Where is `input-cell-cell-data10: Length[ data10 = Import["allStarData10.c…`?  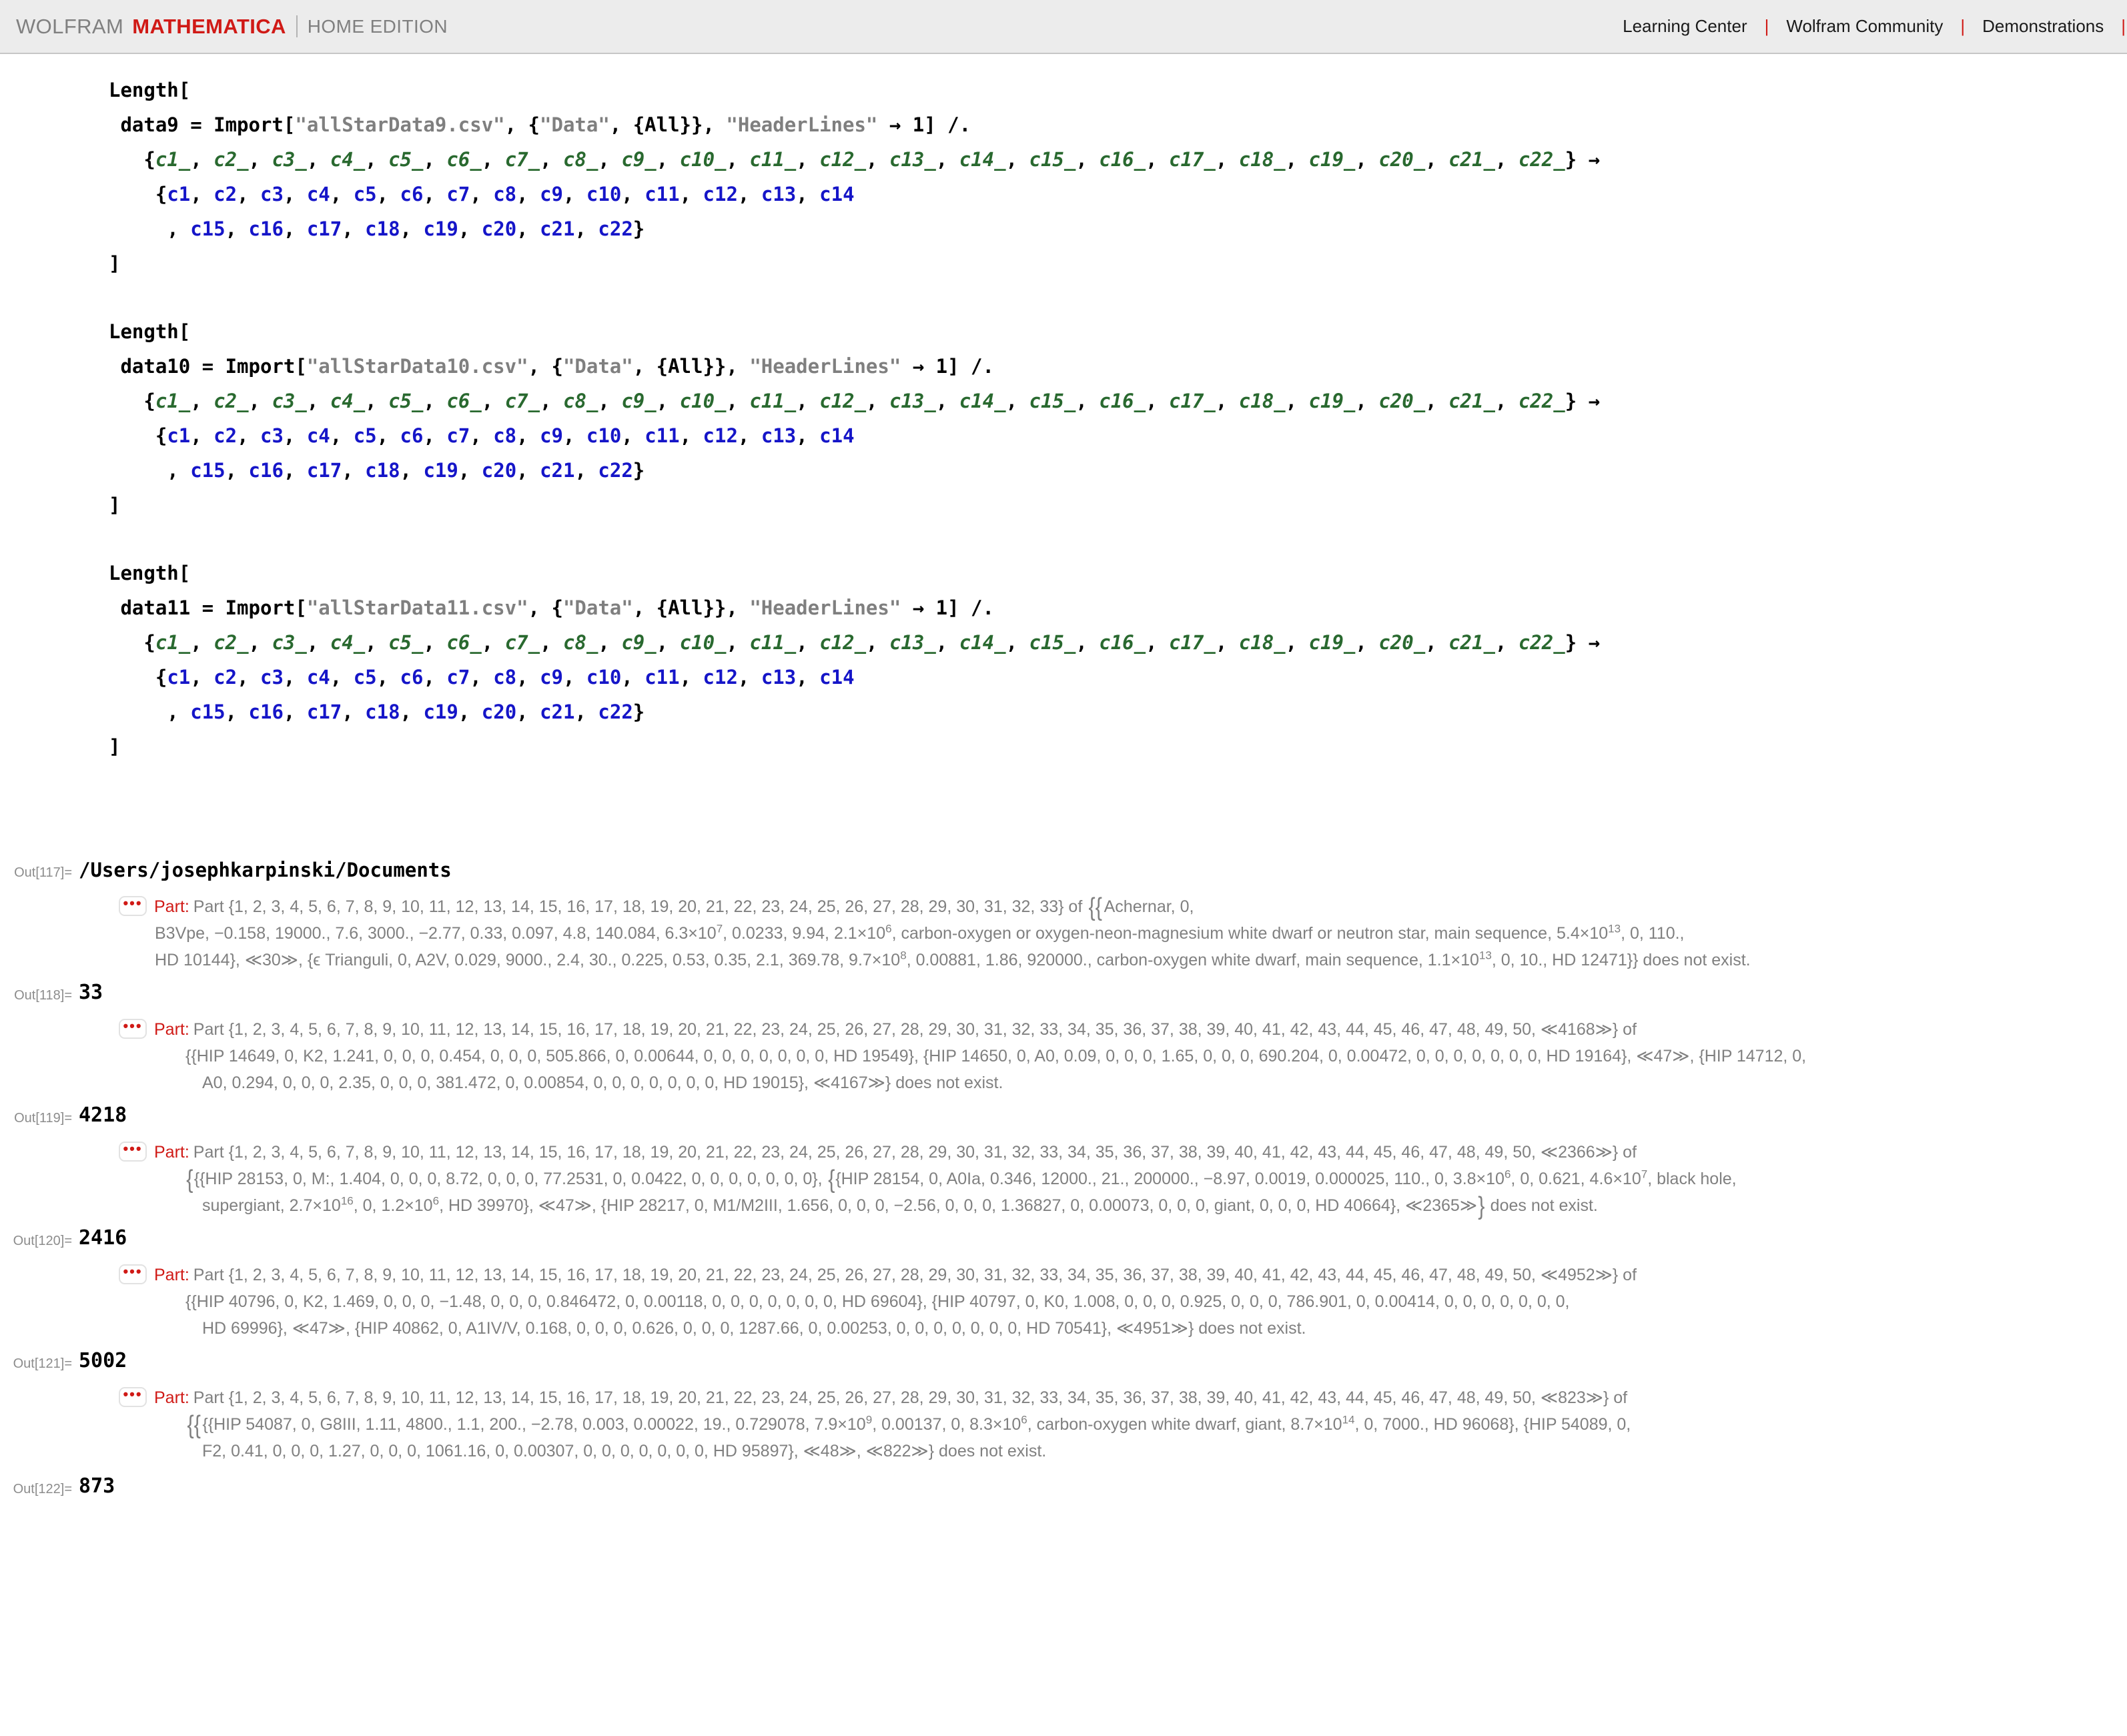 input-cell-cell-data10: Length[ data10 = Import["allStarData10.c… is located at coordinates (1118, 418).